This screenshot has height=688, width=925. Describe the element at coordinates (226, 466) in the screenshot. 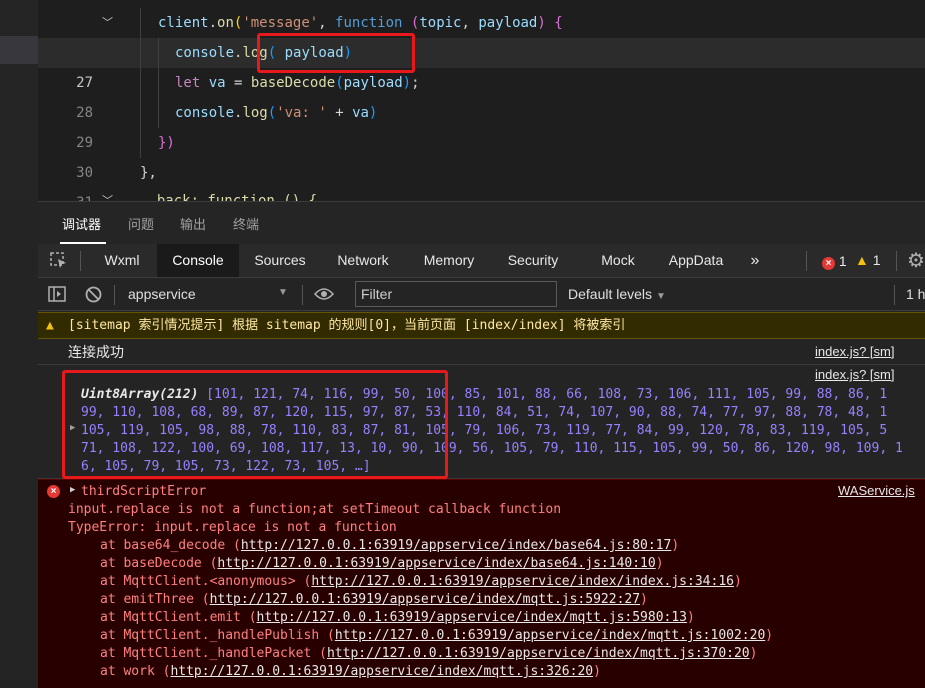

I see `array-line: 6, 105, 79, 105, 73, 122, 73, 105, …]` at that location.